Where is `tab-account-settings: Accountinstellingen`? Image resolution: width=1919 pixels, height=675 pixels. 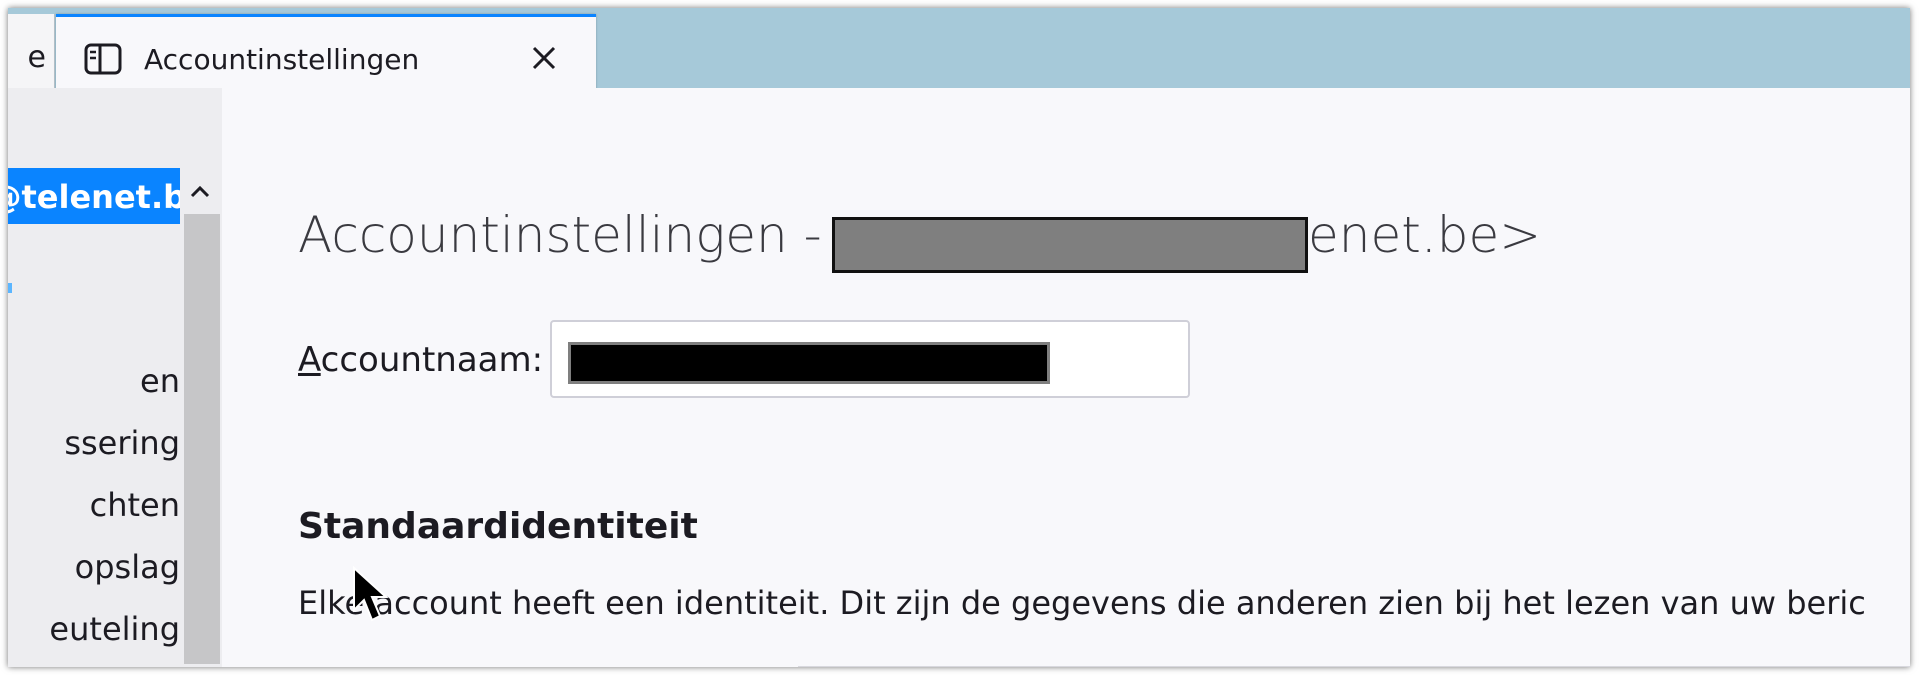
tab-account-settings: Accountinstellingen is located at coordinates (326, 52).